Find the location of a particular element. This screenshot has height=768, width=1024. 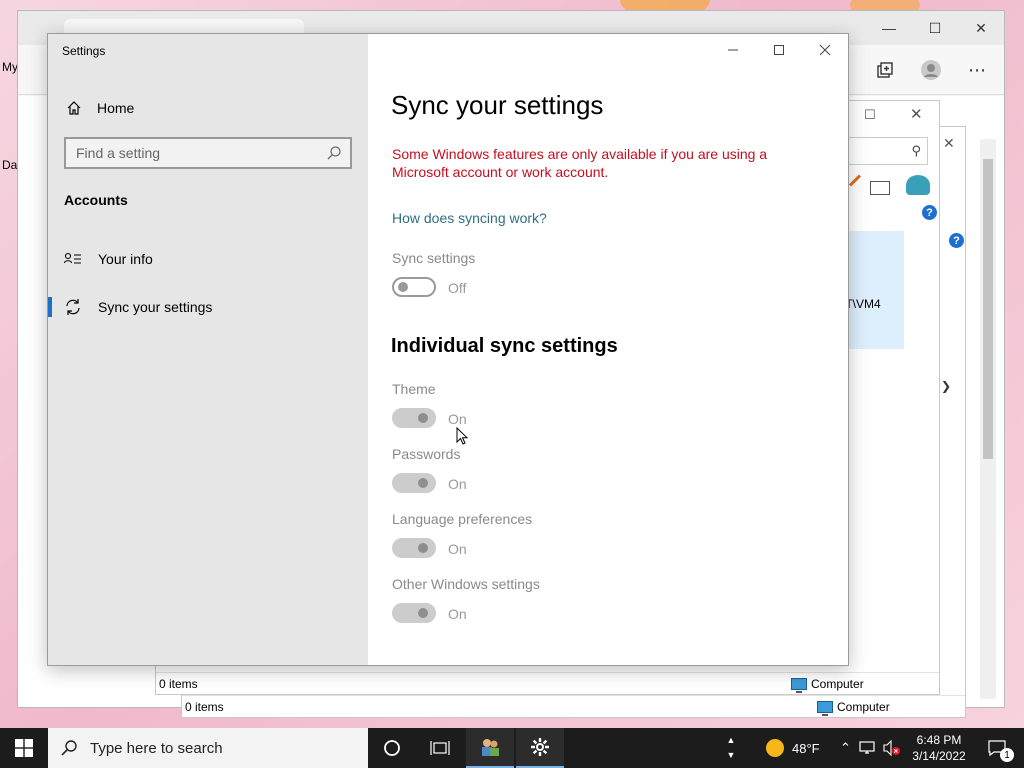

taskbar-search-box: Type here to search is located at coordinates (208, 748).